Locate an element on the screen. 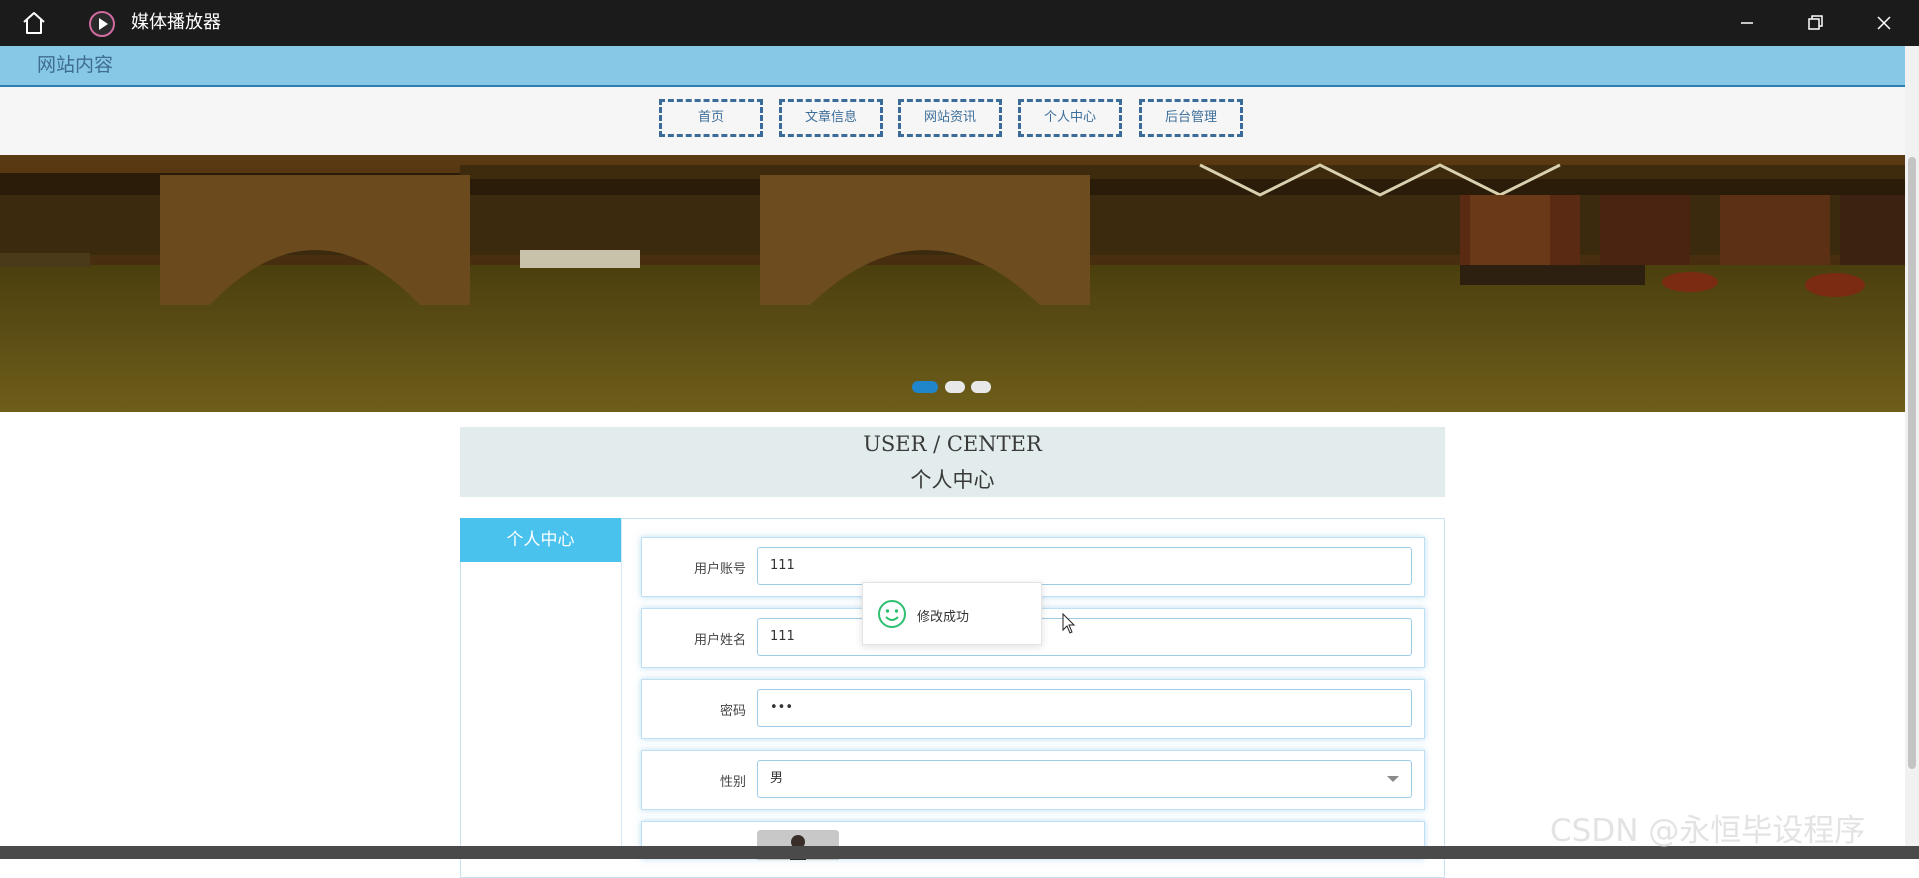 This screenshot has height=878, width=1919. gender-label: 性别 is located at coordinates (732, 782).